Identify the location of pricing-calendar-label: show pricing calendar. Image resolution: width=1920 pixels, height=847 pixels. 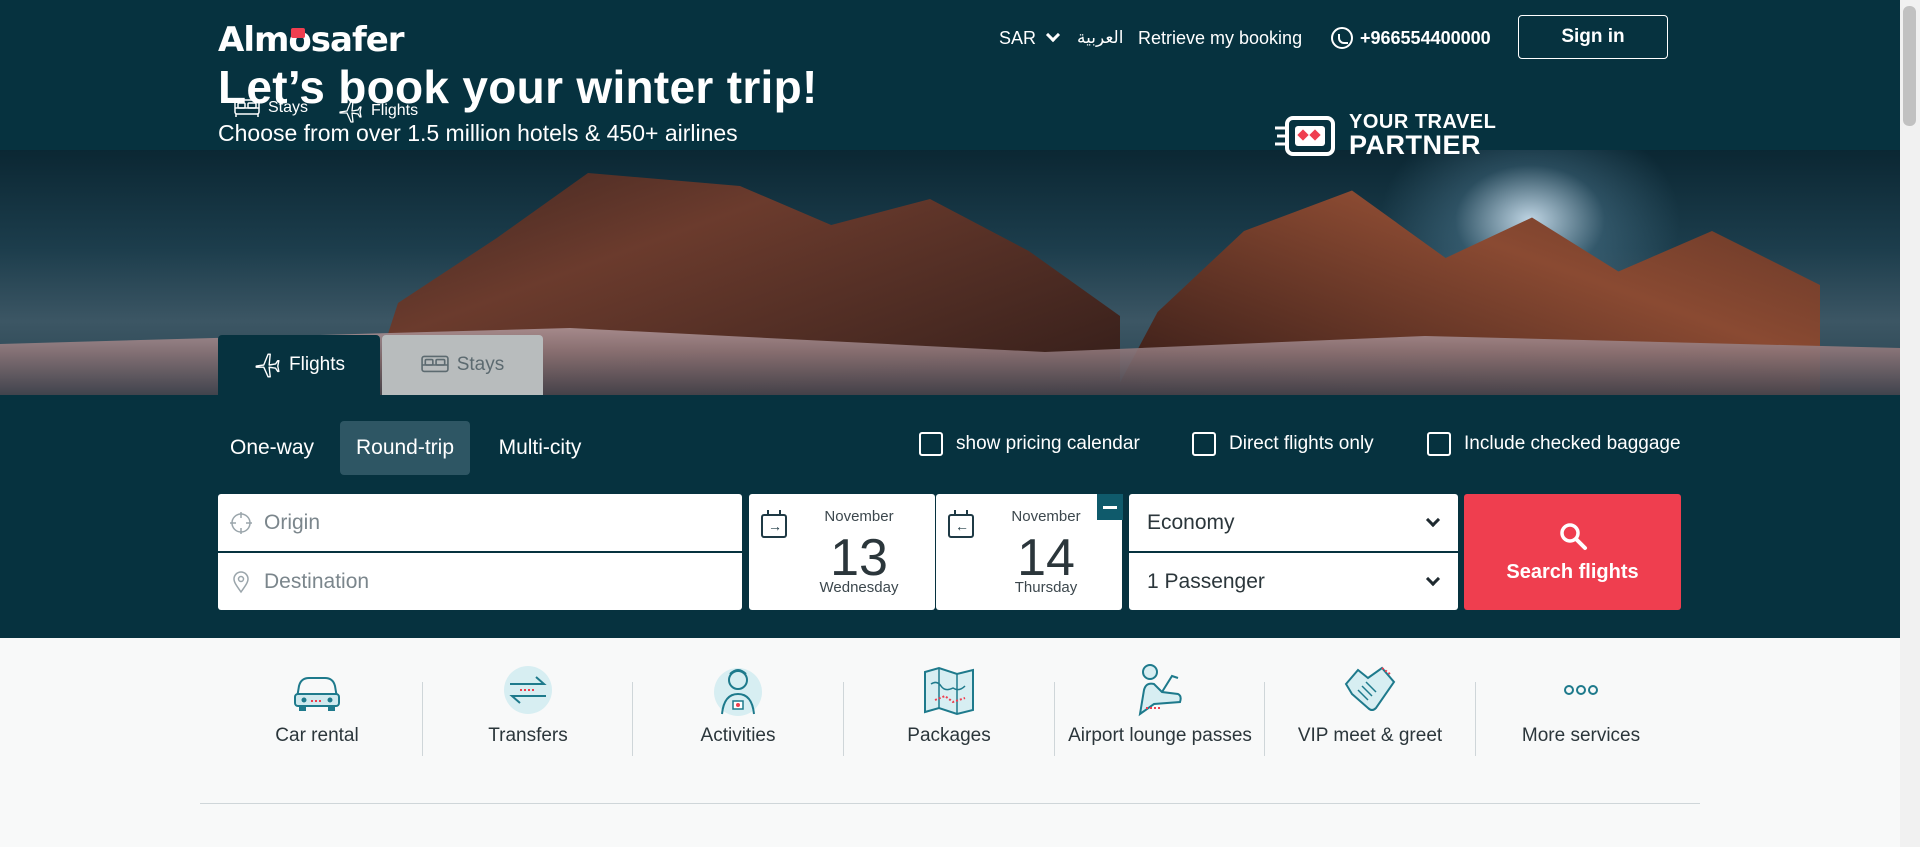
(1048, 443).